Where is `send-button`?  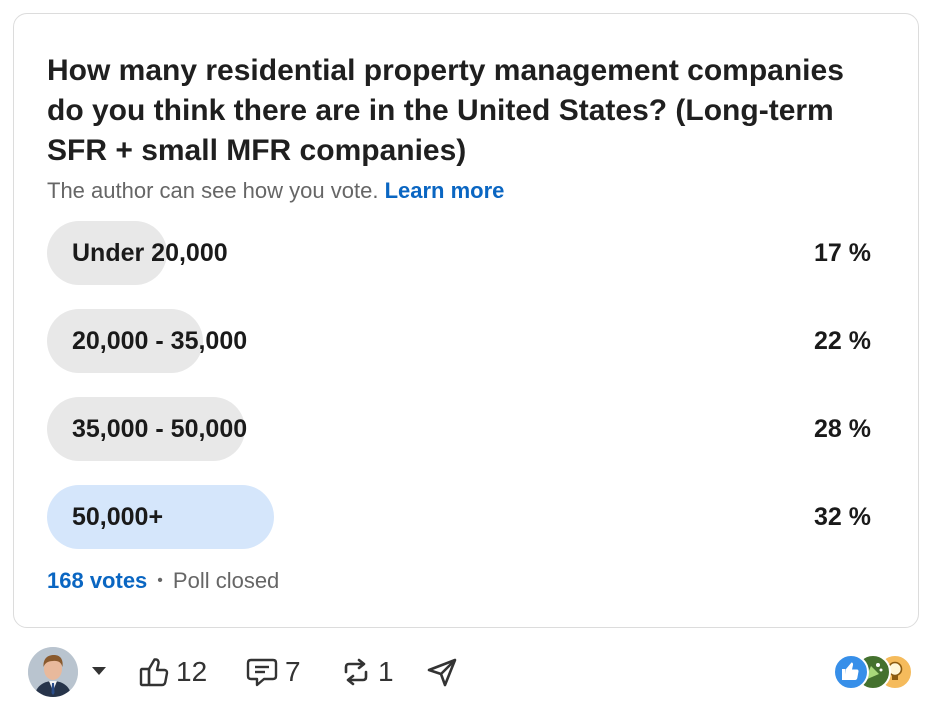 send-button is located at coordinates (442, 672).